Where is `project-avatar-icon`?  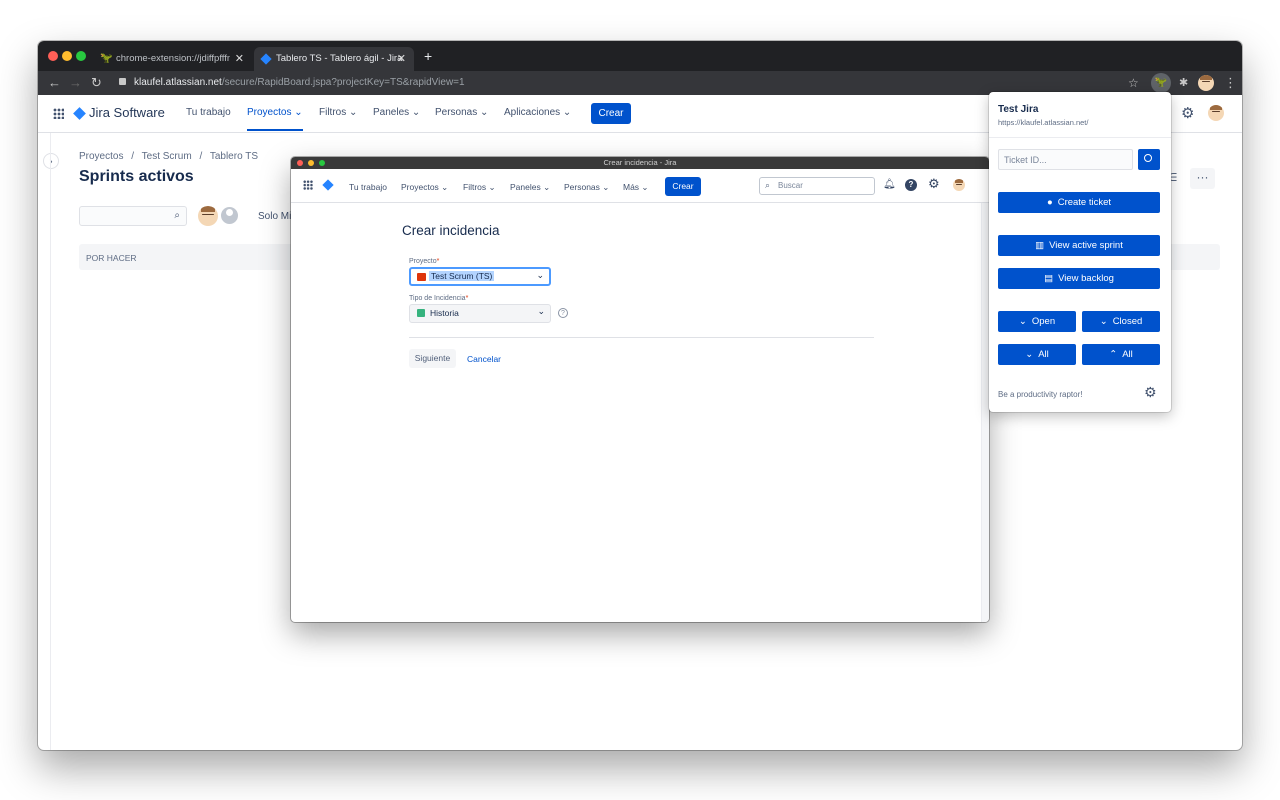
project-avatar-icon is located at coordinates (421, 277).